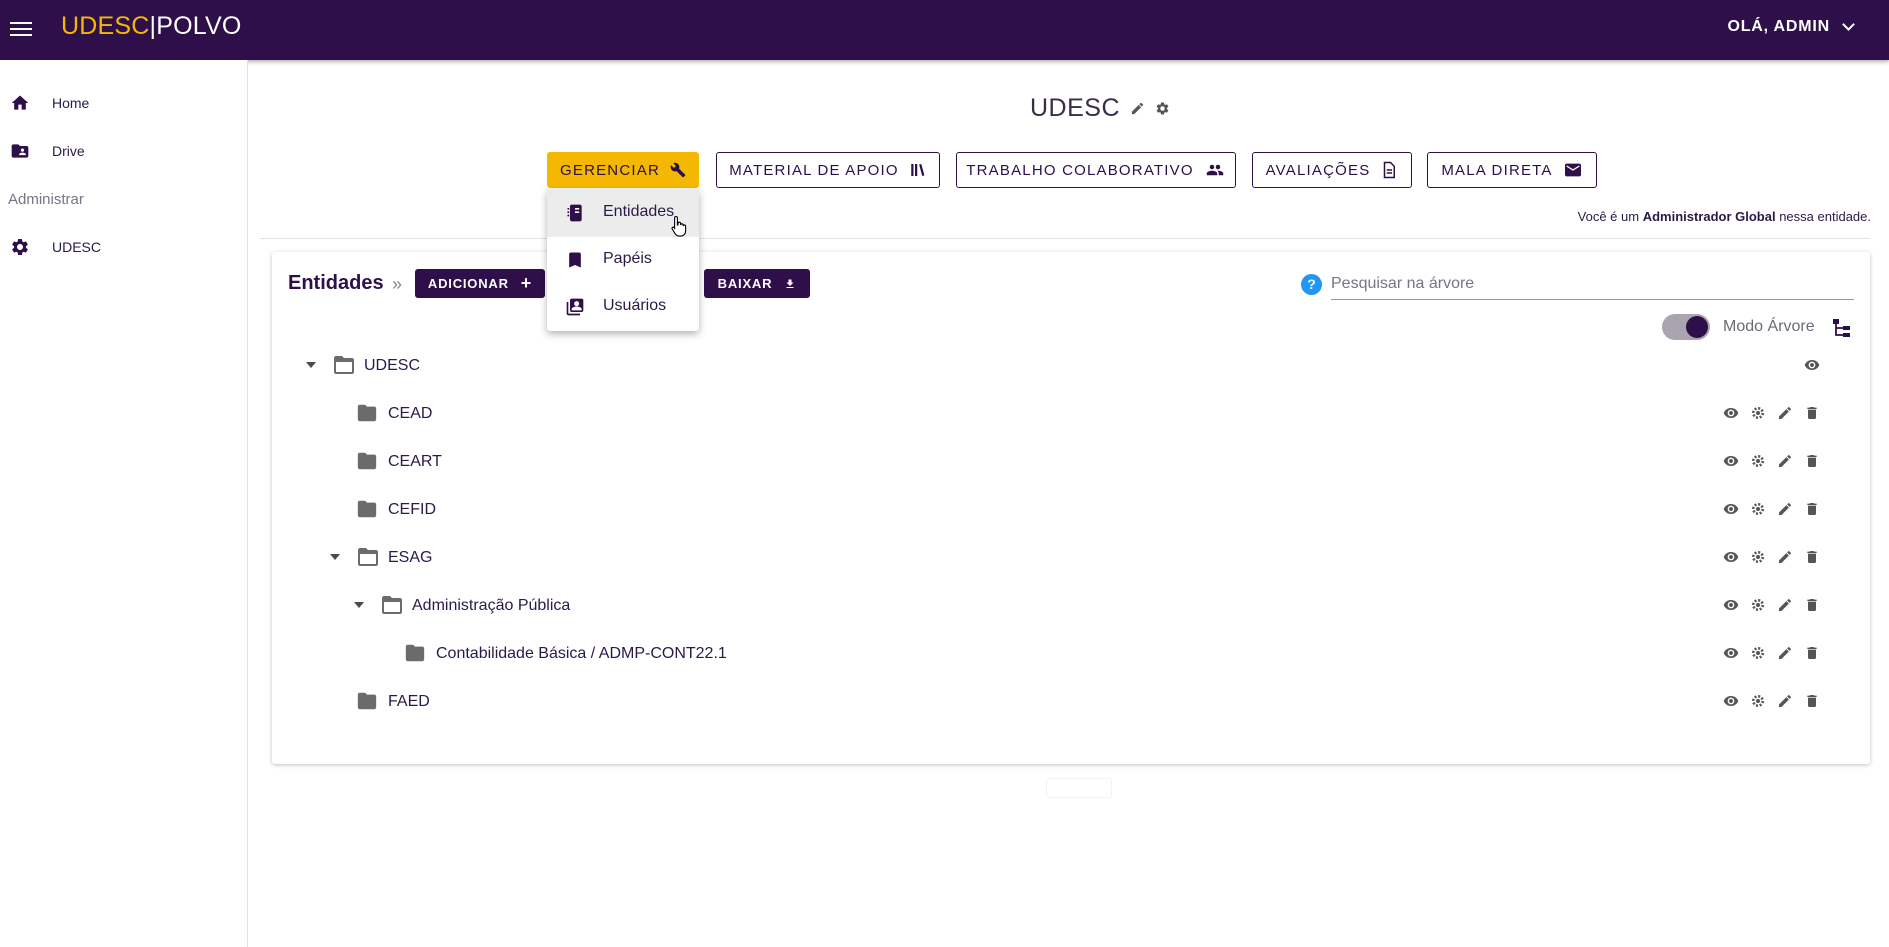 The image size is (1889, 947). I want to click on role-info-prefix: Você é um, so click(1610, 216).